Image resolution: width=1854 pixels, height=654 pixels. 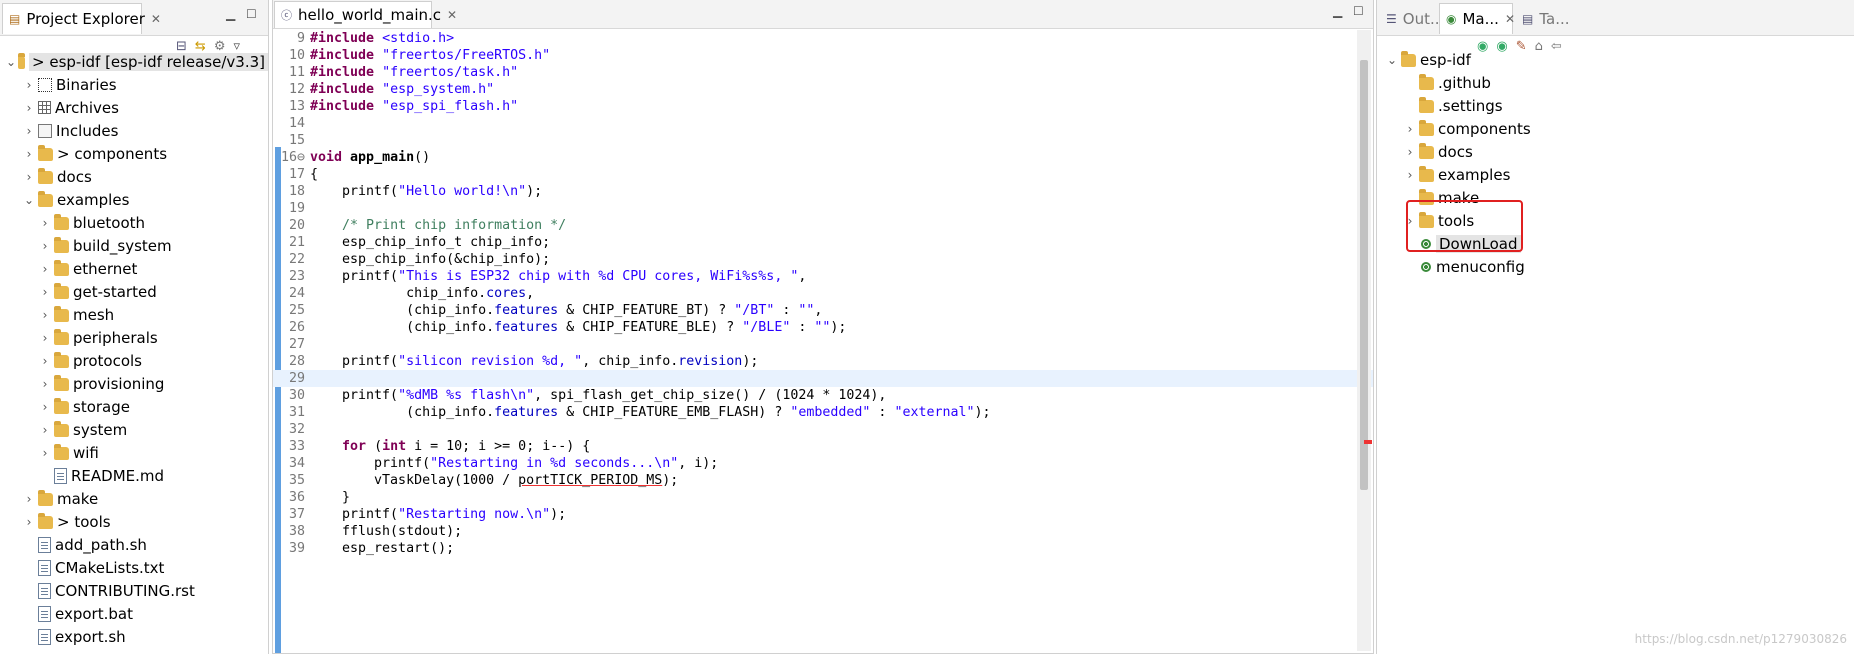 What do you see at coordinates (134, 199) in the screenshot?
I see `tree-item: ⌄ examples` at bounding box center [134, 199].